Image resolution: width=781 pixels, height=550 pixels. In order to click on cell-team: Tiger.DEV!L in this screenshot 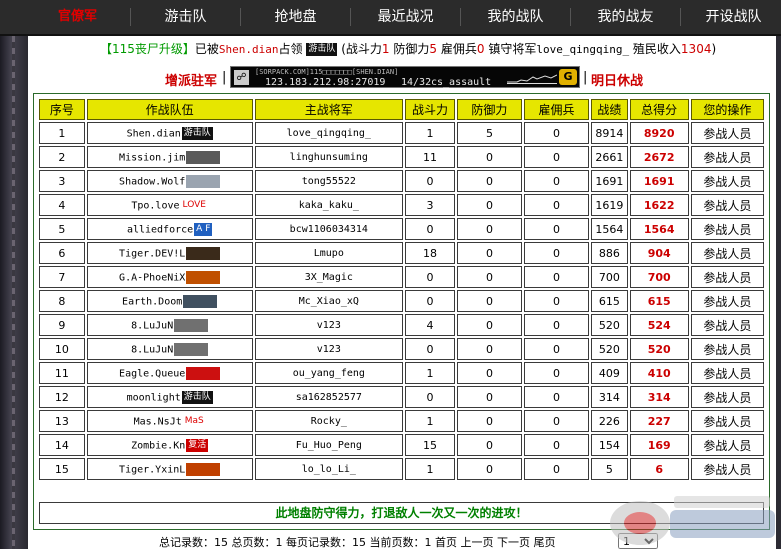, I will do `click(169, 253)`.